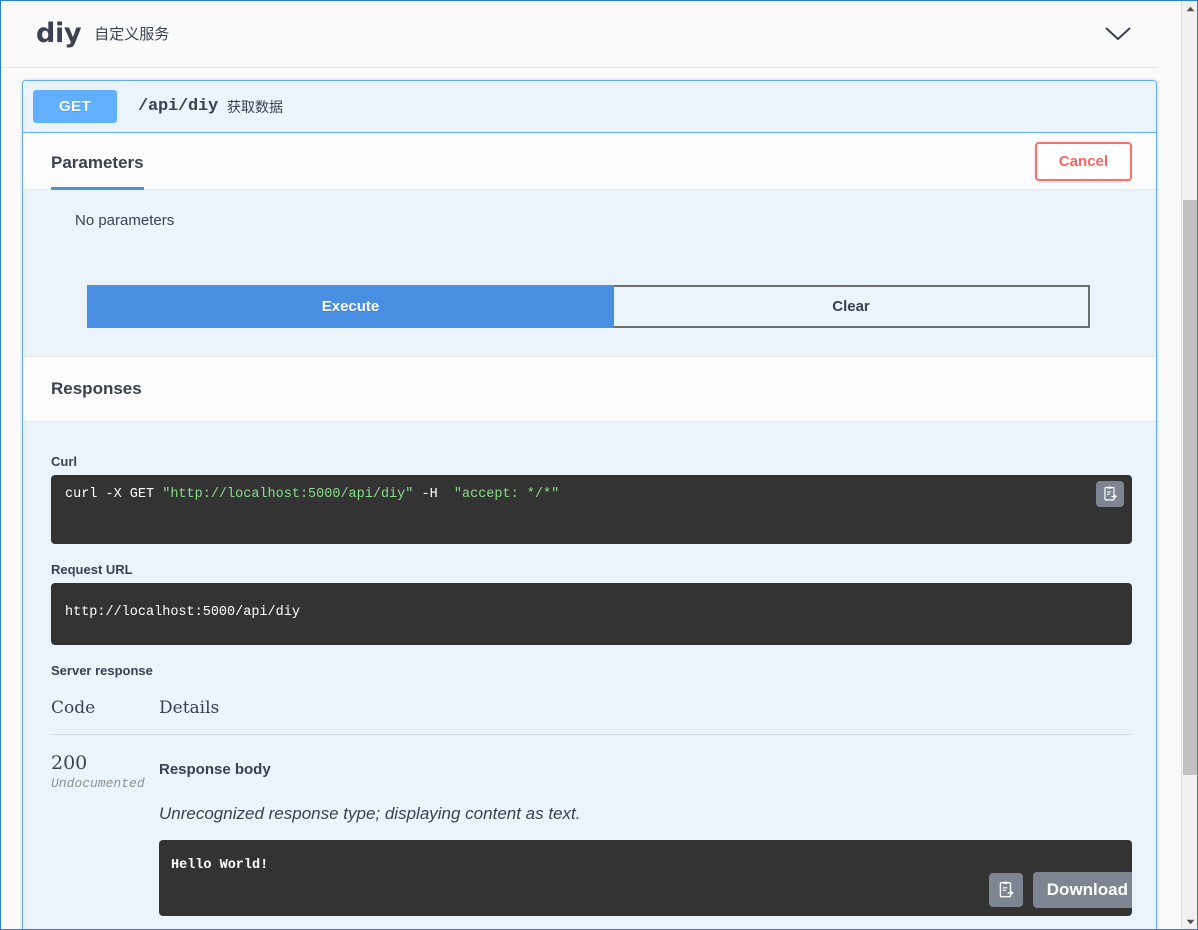 Image resolution: width=1198 pixels, height=930 pixels. I want to click on curl-token-url: "http://localhost:5000/api/diy", so click(288, 494).